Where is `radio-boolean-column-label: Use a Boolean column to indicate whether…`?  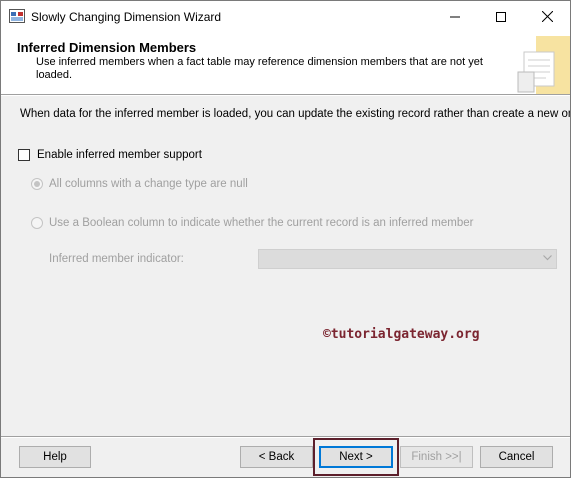
radio-boolean-column-label: Use a Boolean column to indicate whether… is located at coordinates (261, 223).